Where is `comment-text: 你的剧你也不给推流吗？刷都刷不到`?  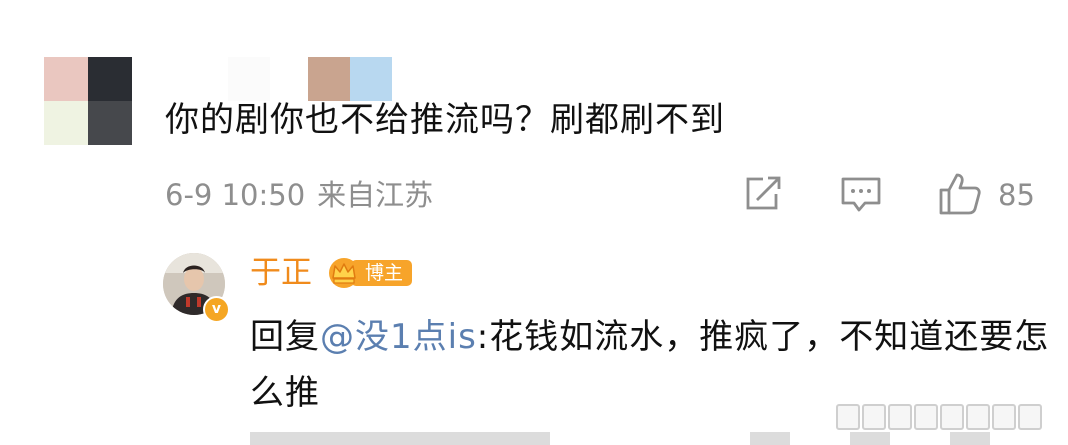
comment-text: 你的剧你也不给推流吗？刷都刷不到 is located at coordinates (445, 120).